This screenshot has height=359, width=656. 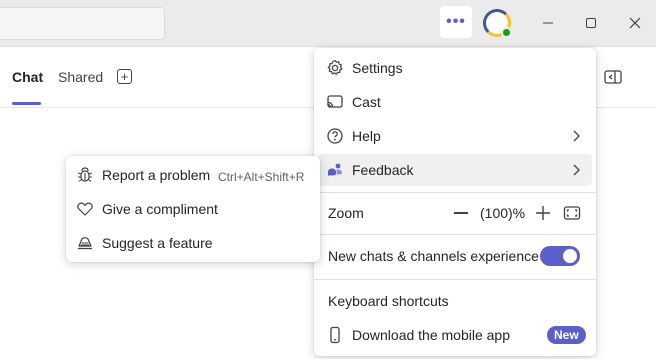 I want to click on toggle-knob, so click(x=570, y=256).